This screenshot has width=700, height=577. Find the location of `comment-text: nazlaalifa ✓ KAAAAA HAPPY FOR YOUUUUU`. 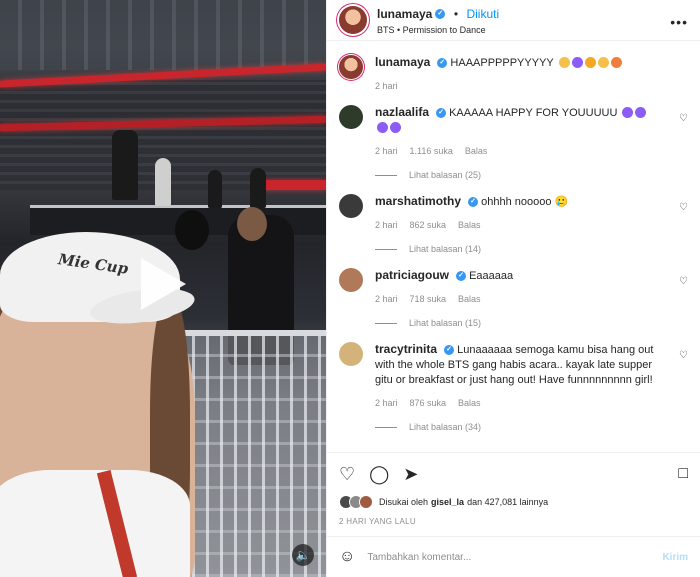

comment-text: nazlaalifa ✓ KAAAAA HAPPY FOR YOUUUUU is located at coordinates (516, 120).